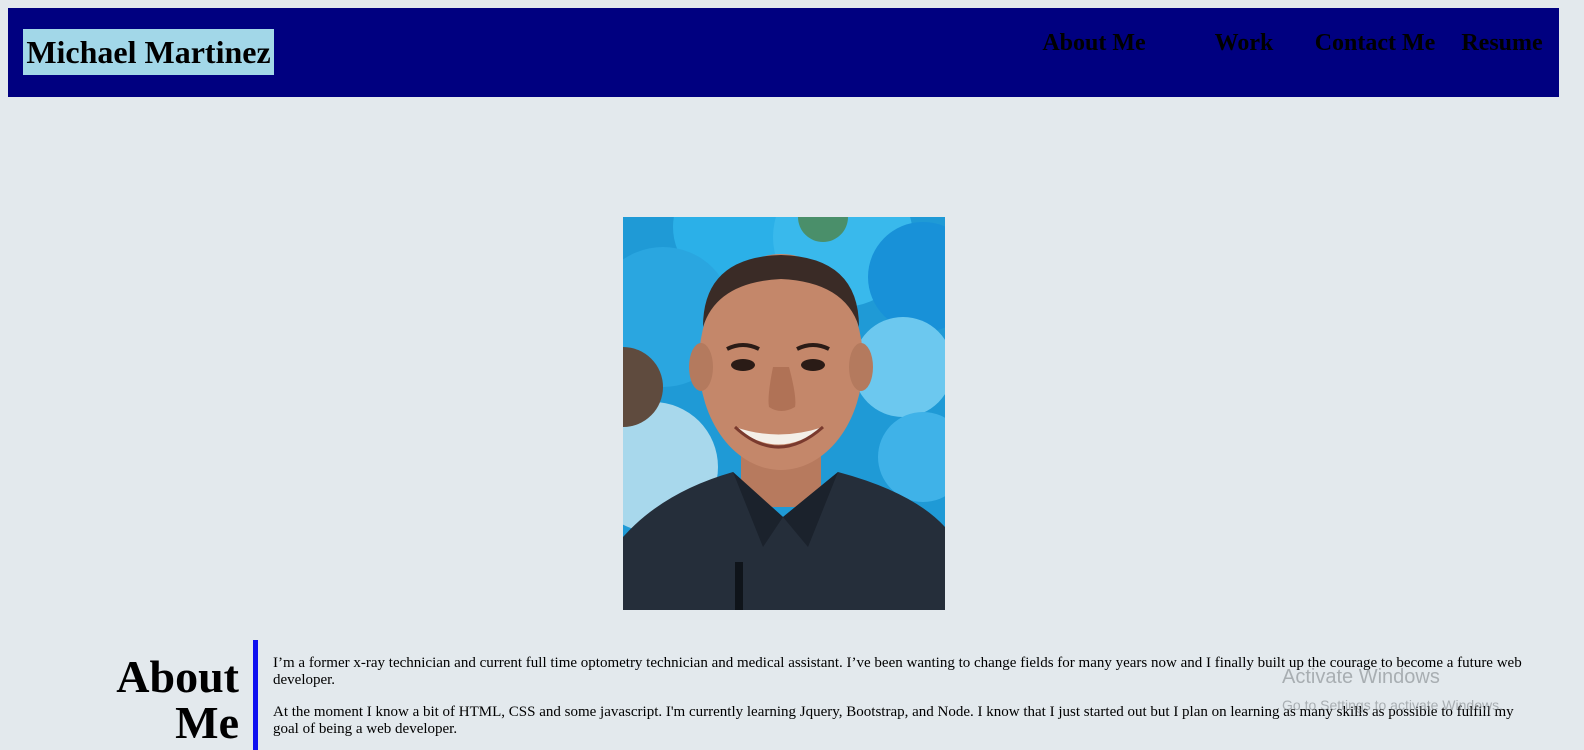 This screenshot has width=1584, height=750. I want to click on nav-link-contact-me: Contact Me, so click(1375, 43).